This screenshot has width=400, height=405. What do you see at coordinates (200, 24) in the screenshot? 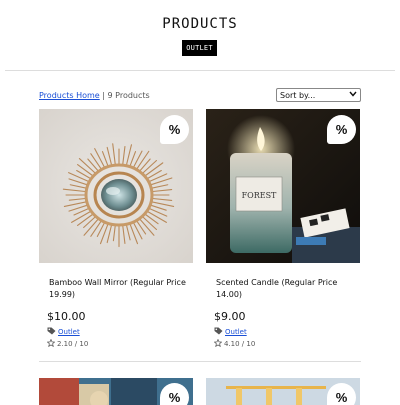
I see `page-title: PRODUCTS` at bounding box center [200, 24].